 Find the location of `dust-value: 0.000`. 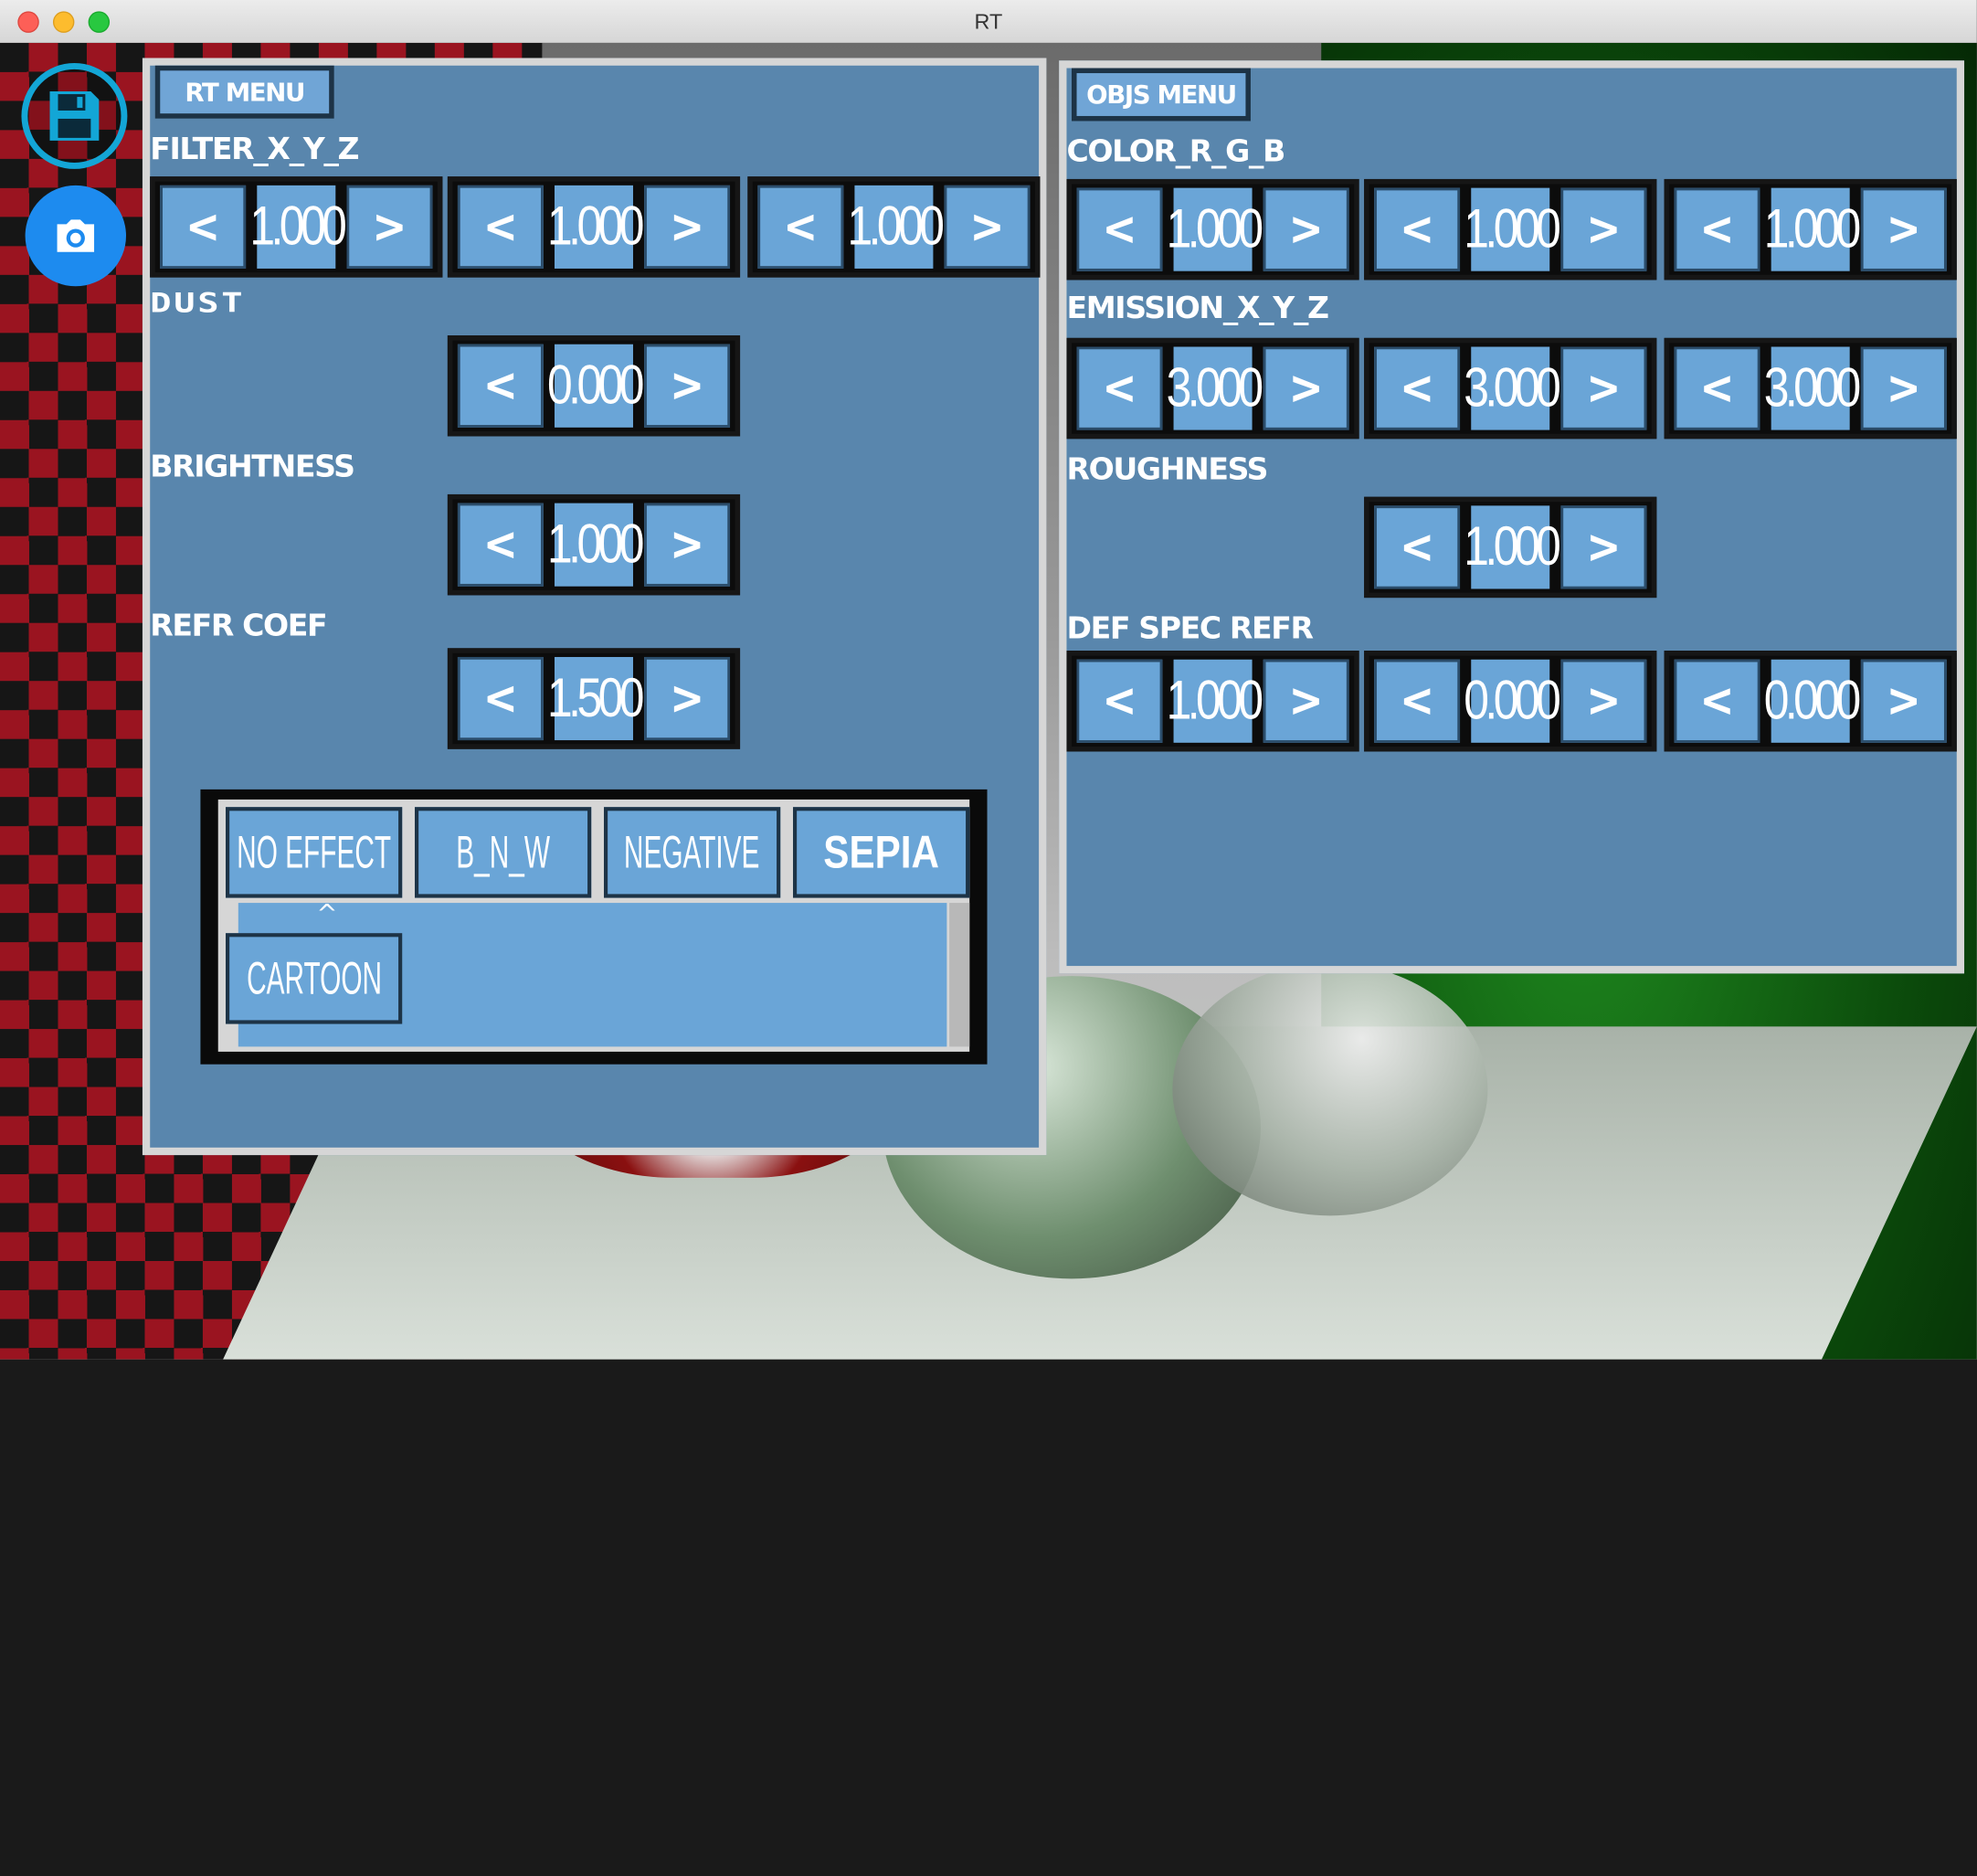

dust-value: 0.000 is located at coordinates (595, 386).